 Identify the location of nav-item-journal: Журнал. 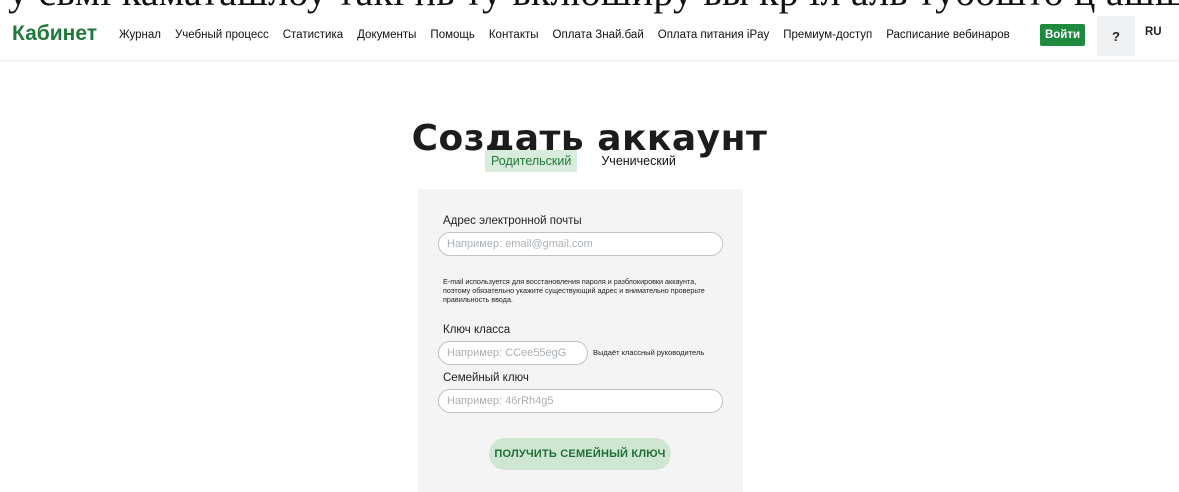
(140, 35).